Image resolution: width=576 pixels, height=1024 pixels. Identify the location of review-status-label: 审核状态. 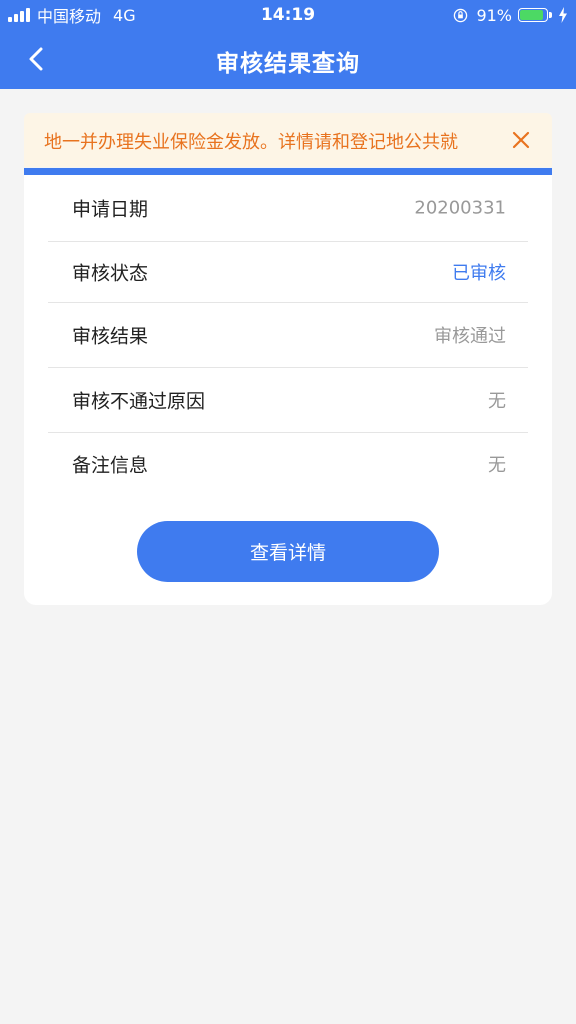
(110, 273).